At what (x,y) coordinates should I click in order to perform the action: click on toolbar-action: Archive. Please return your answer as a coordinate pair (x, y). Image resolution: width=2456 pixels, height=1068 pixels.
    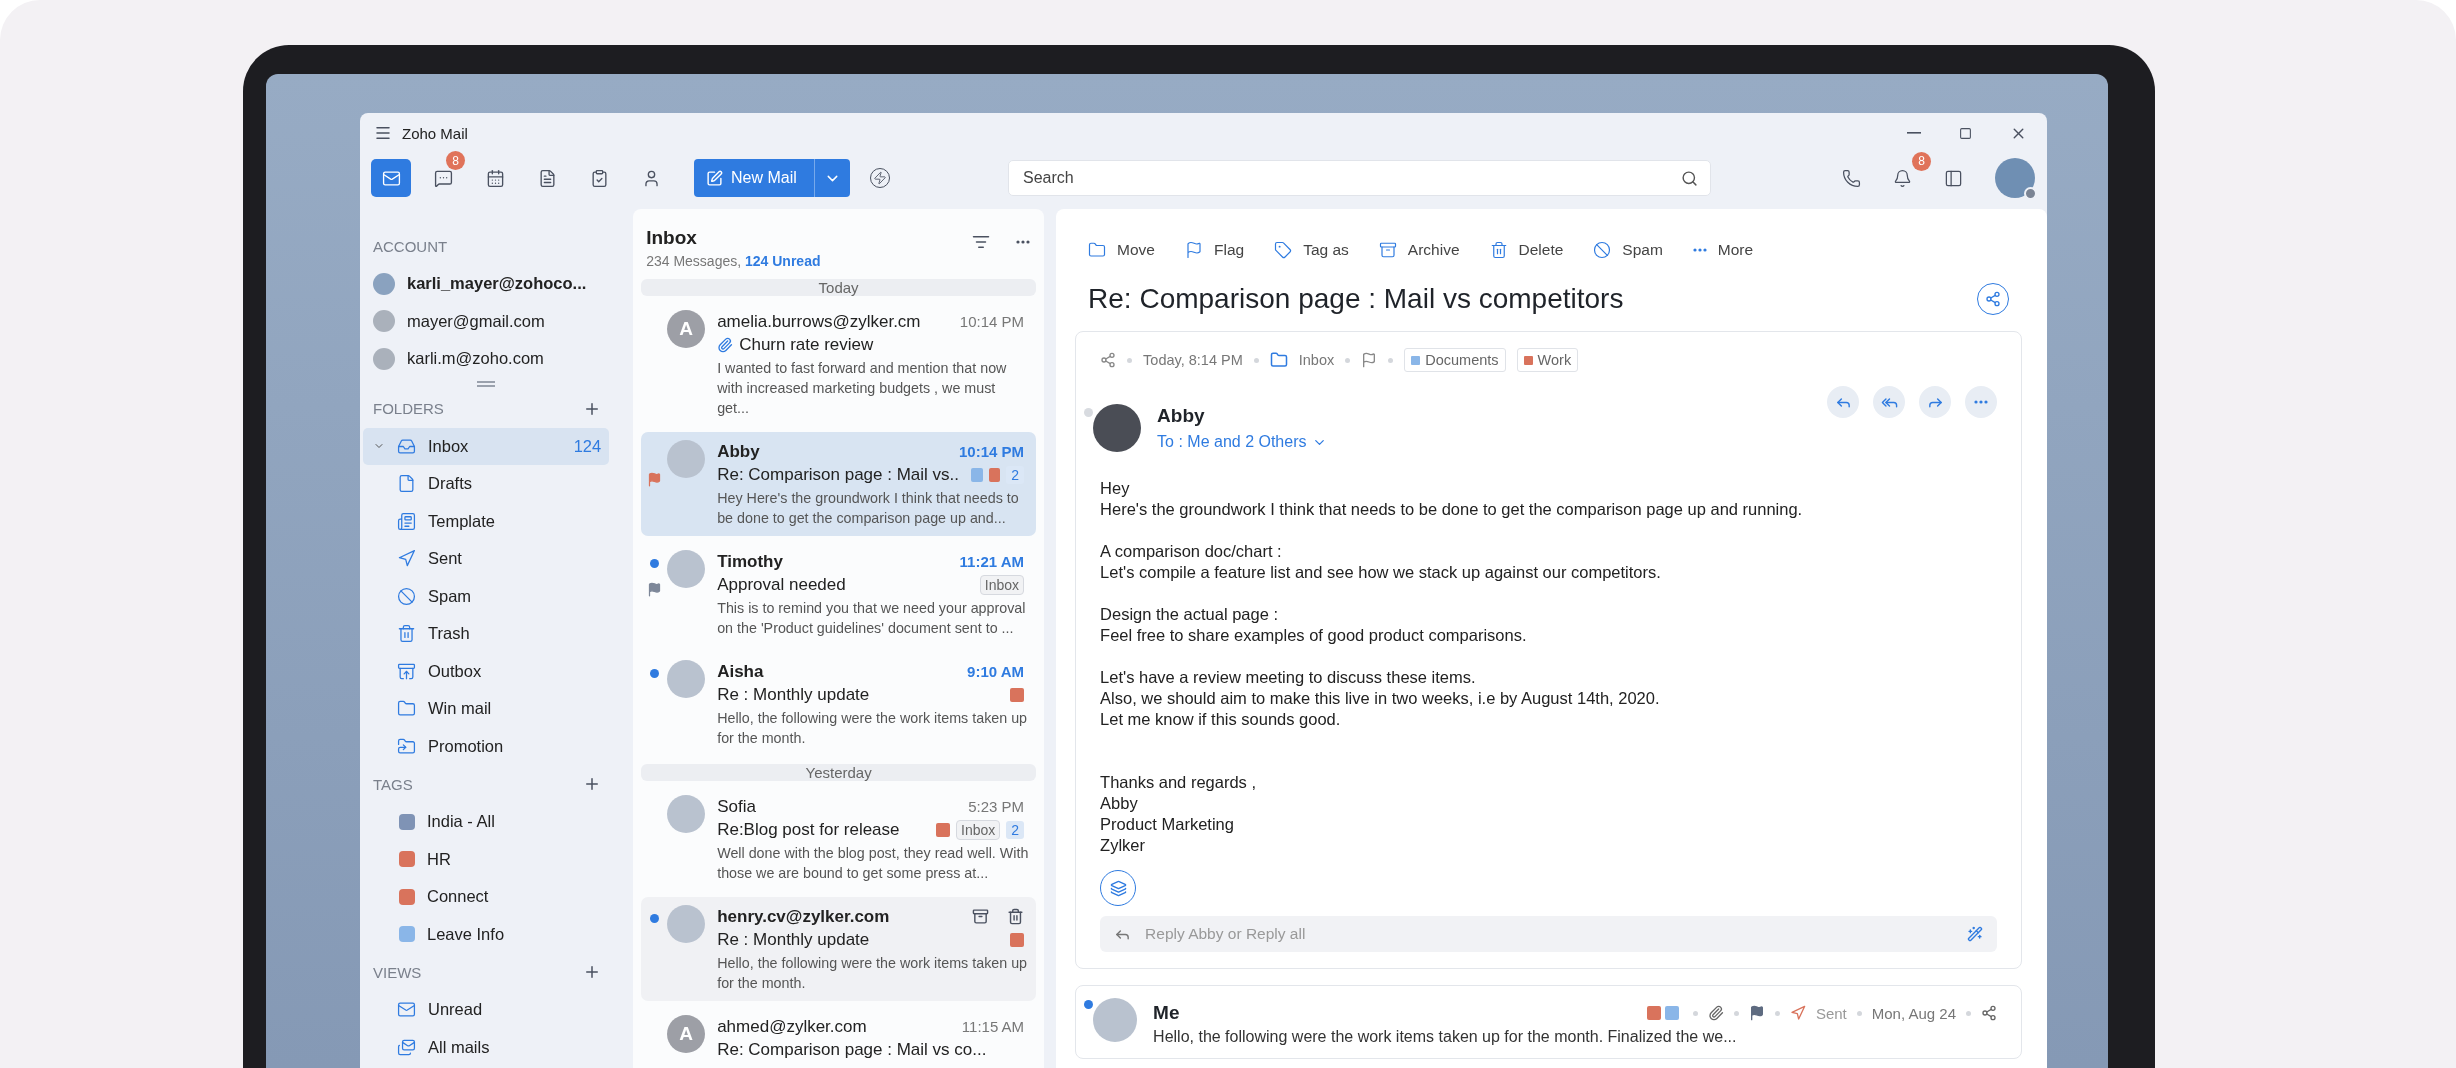
    Looking at the image, I should click on (1419, 250).